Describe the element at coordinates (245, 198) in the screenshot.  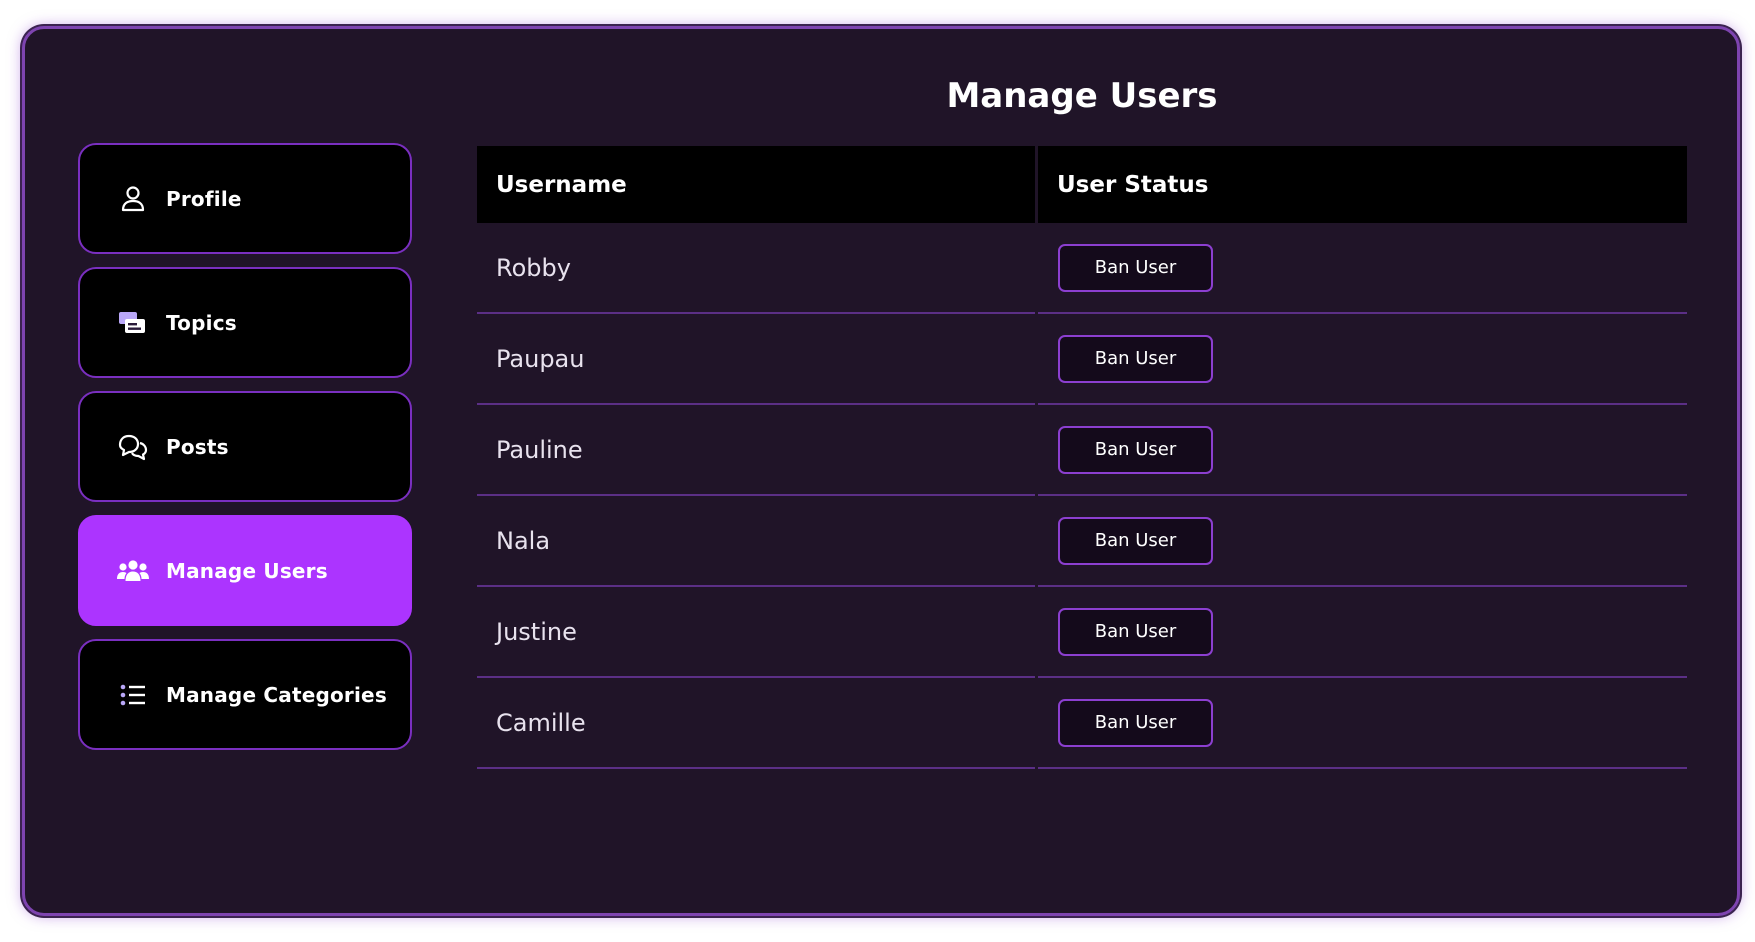
I see `sidebar-item-profile: Profile` at that location.